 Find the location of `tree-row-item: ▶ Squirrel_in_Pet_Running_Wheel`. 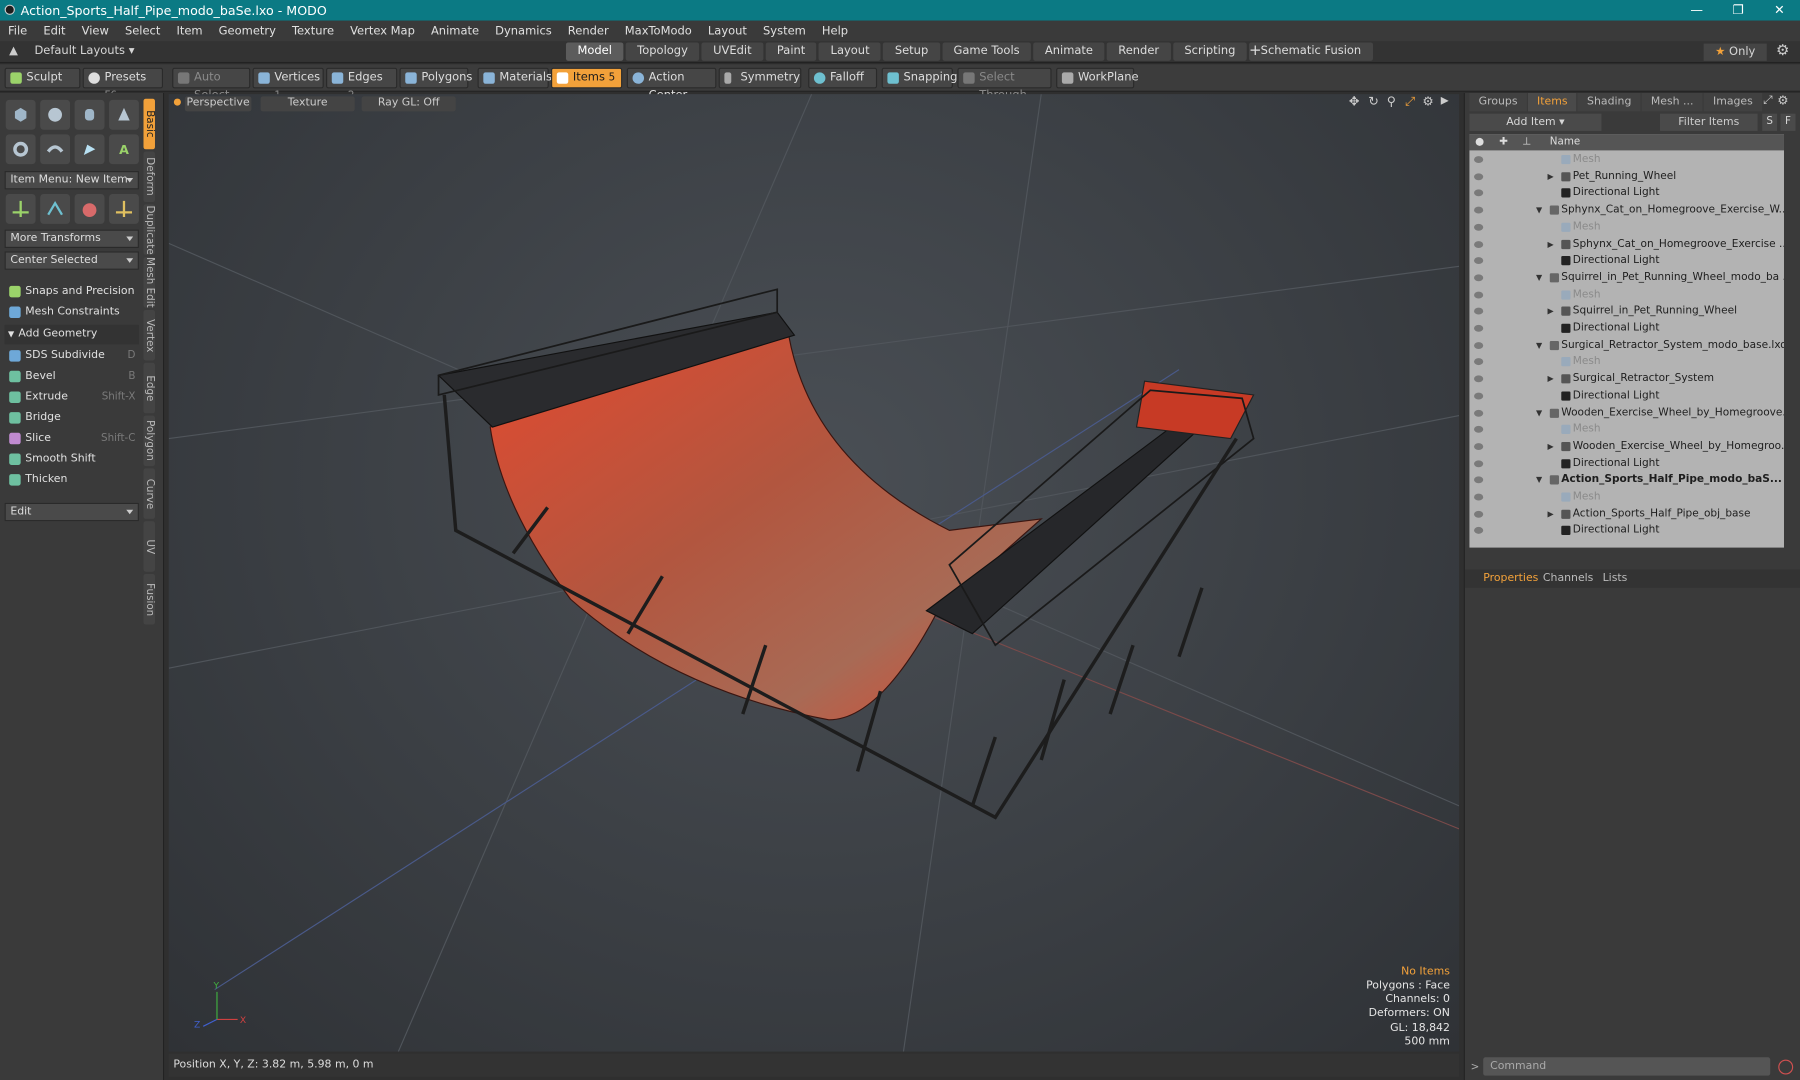

tree-row-item: ▶ Squirrel_in_Pet_Running_Wheel is located at coordinates (1626, 311).